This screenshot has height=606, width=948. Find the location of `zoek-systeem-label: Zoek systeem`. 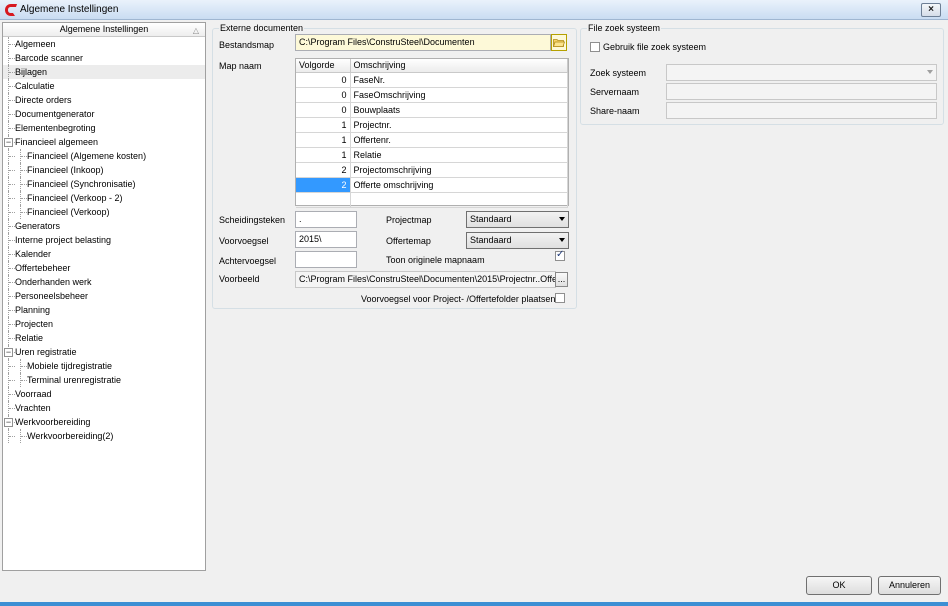

zoek-systeem-label: Zoek systeem is located at coordinates (618, 73).